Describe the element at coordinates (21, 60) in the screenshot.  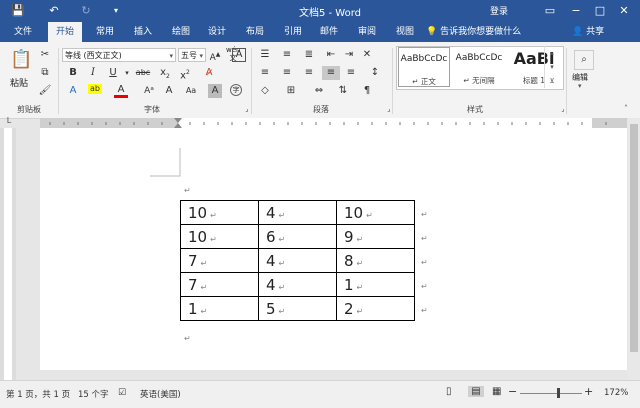
I see `clipboard-icon: 📋` at that location.